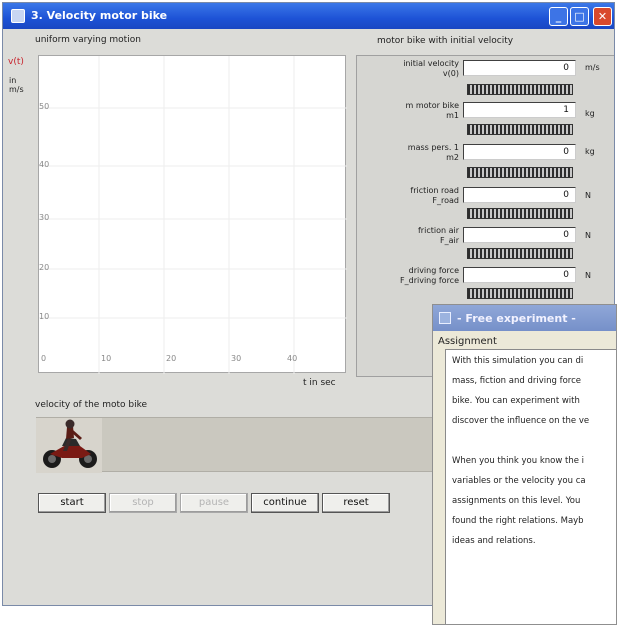  Describe the element at coordinates (518, 361) in the screenshot. I see `assignment-line: With this simulation you can di` at that location.